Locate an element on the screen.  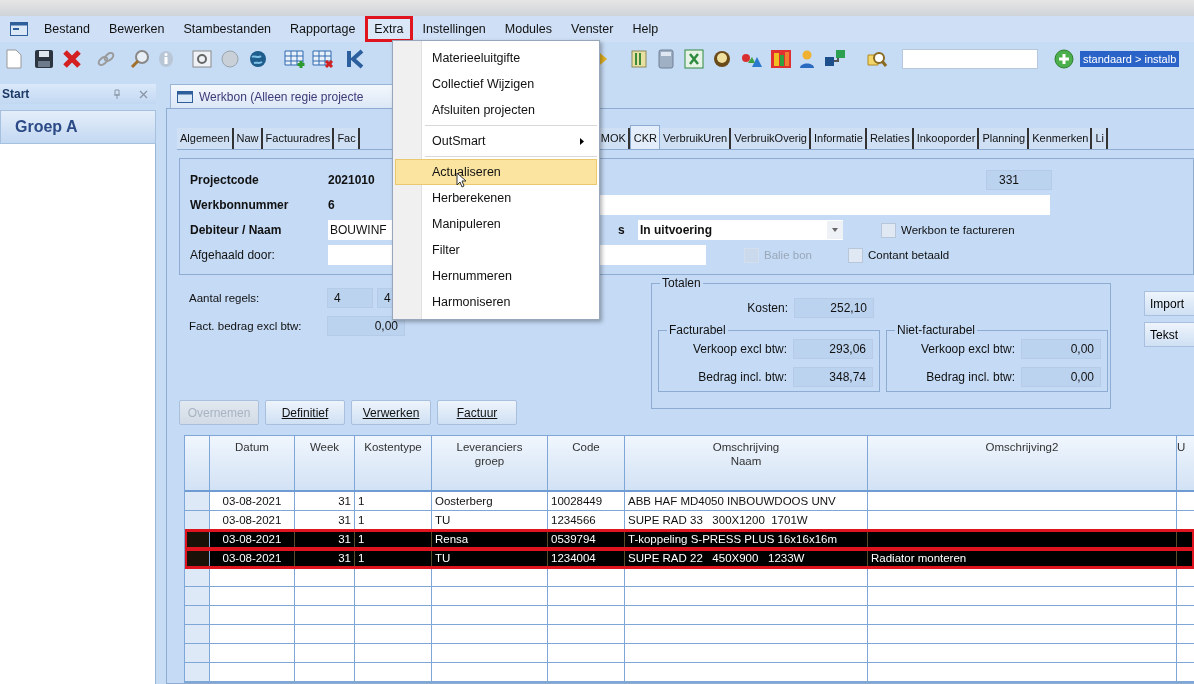
search-field is located at coordinates (970, 59).